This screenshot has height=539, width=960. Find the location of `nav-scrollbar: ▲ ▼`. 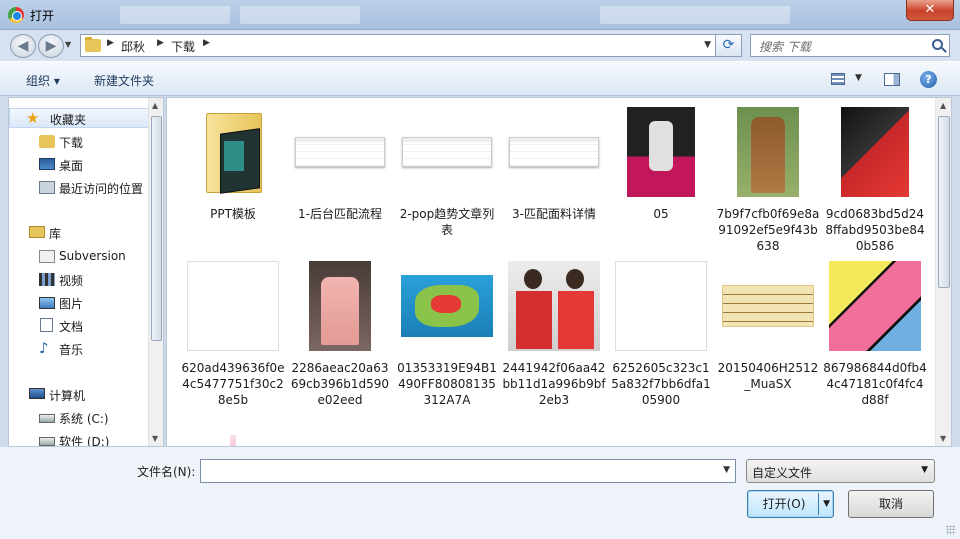

nav-scrollbar: ▲ ▼ is located at coordinates (155, 272).